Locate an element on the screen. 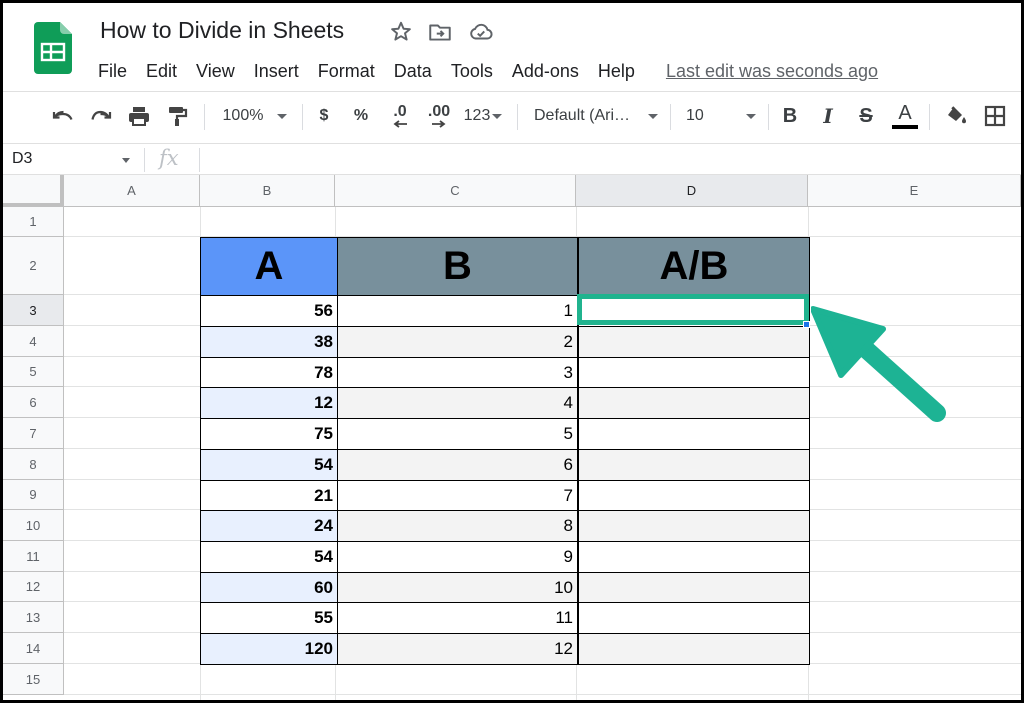 Image resolution: width=1024 pixels, height=703 pixels. table-cell-column-a: 24 is located at coordinates (269, 526).